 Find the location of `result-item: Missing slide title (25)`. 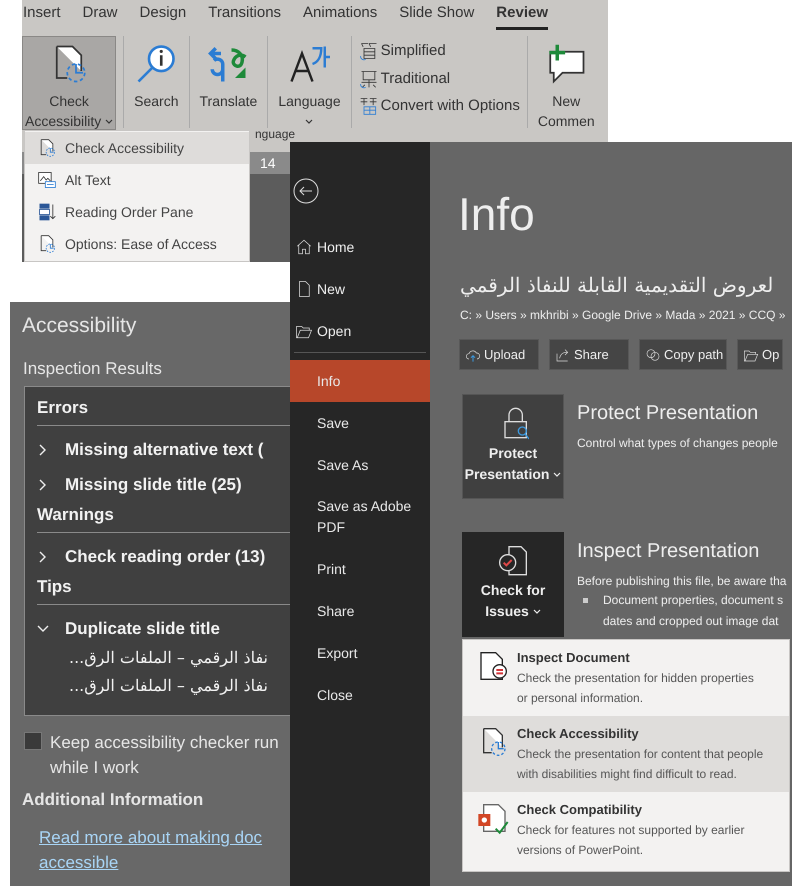

result-item: Missing slide title (25) is located at coordinates (139, 484).